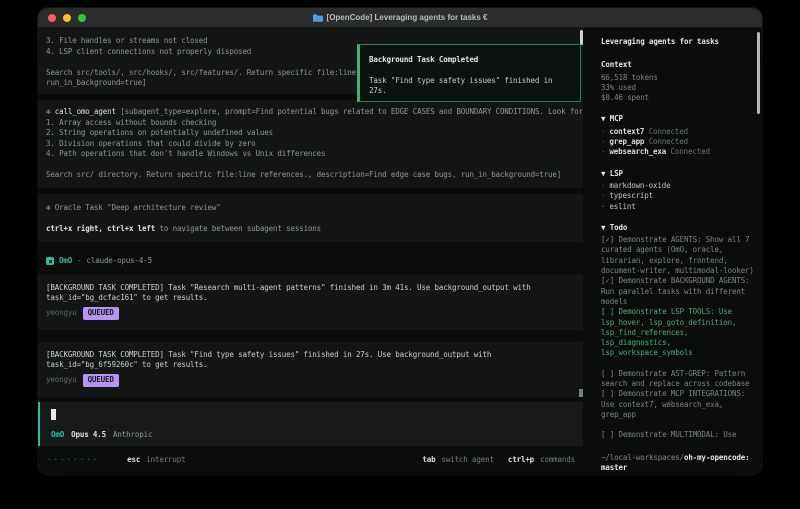 The image size is (800, 509). What do you see at coordinates (677, 228) in the screenshot?
I see `todo-heading: ▼ Todo` at bounding box center [677, 228].